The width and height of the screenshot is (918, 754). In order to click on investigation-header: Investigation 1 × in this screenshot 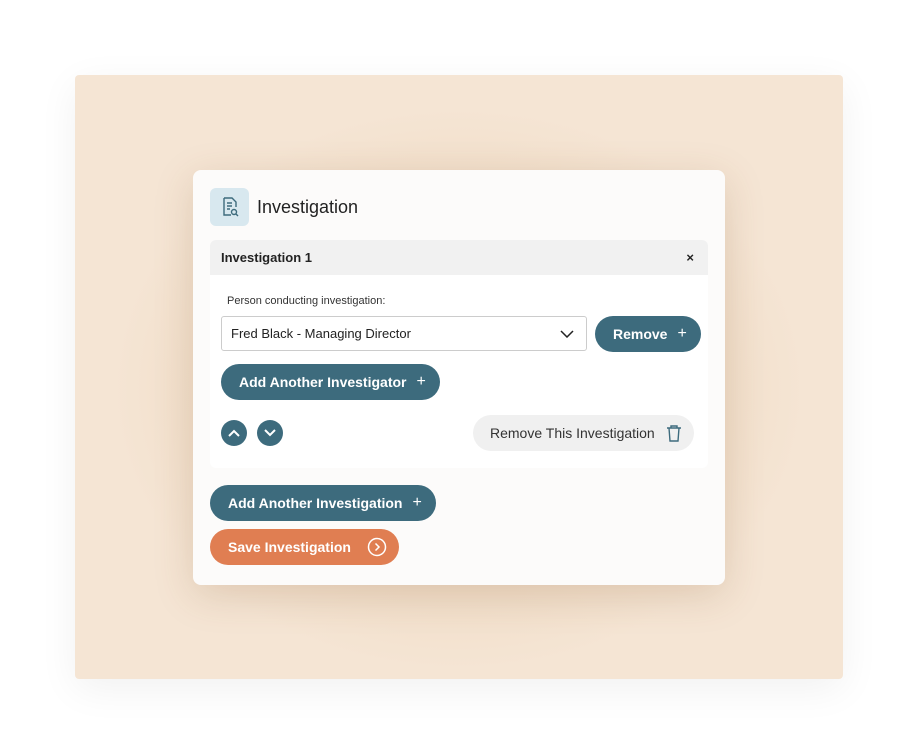, I will do `click(459, 257)`.